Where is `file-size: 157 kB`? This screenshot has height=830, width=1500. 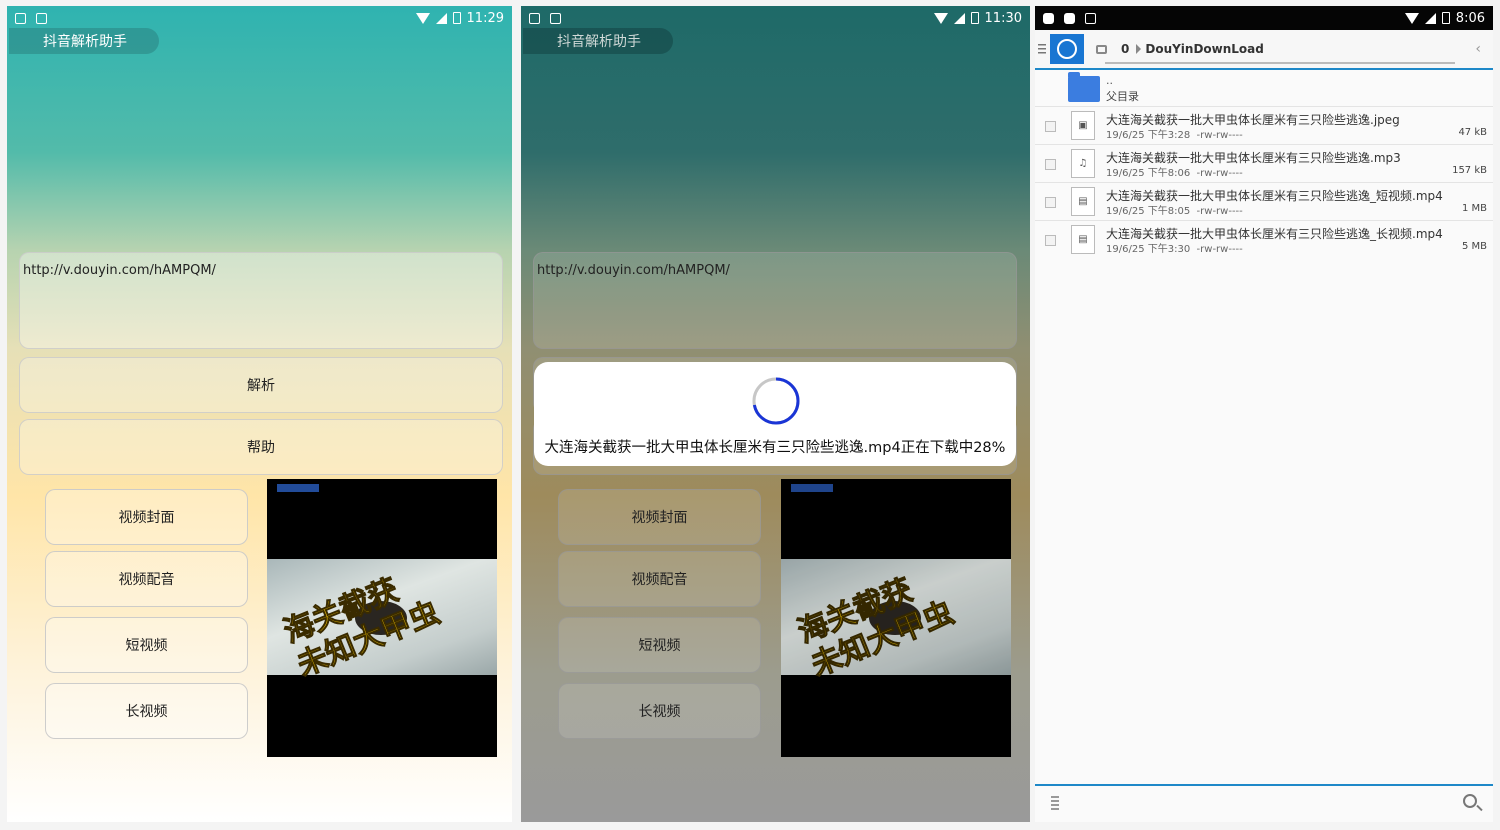 file-size: 157 kB is located at coordinates (1469, 170).